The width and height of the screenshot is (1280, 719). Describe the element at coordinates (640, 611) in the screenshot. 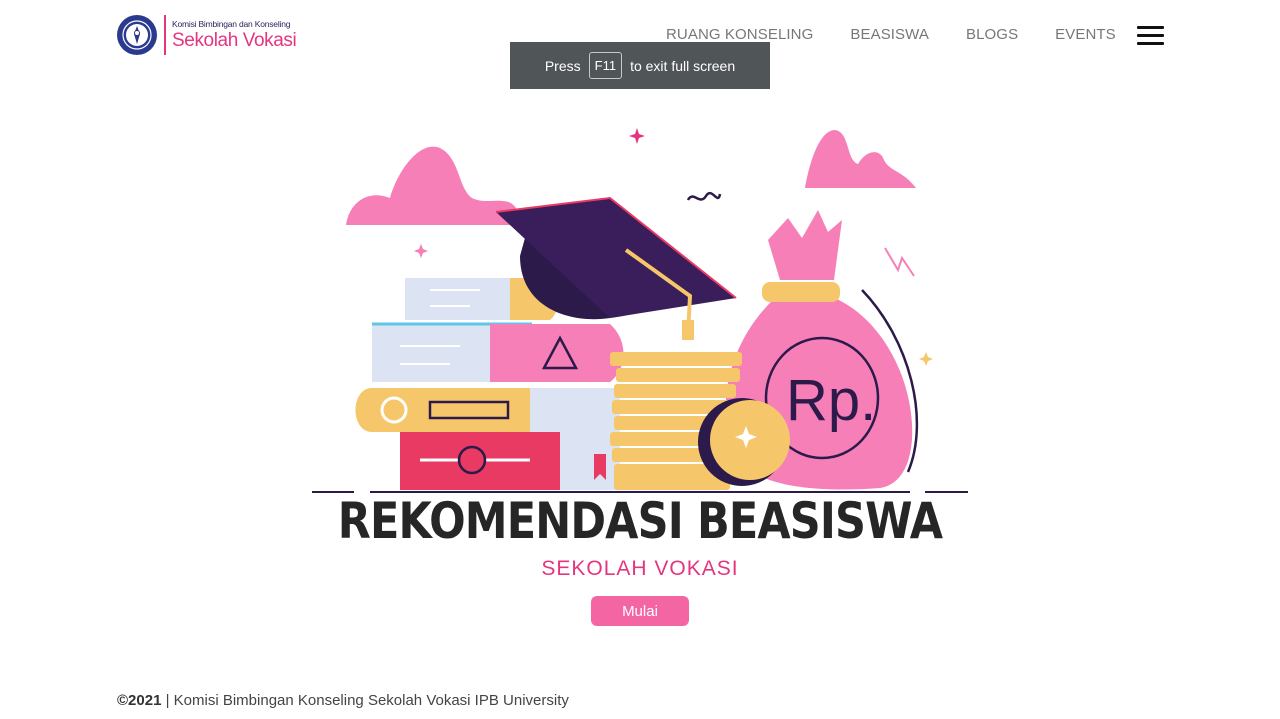

I see `start-button: Mulai` at that location.